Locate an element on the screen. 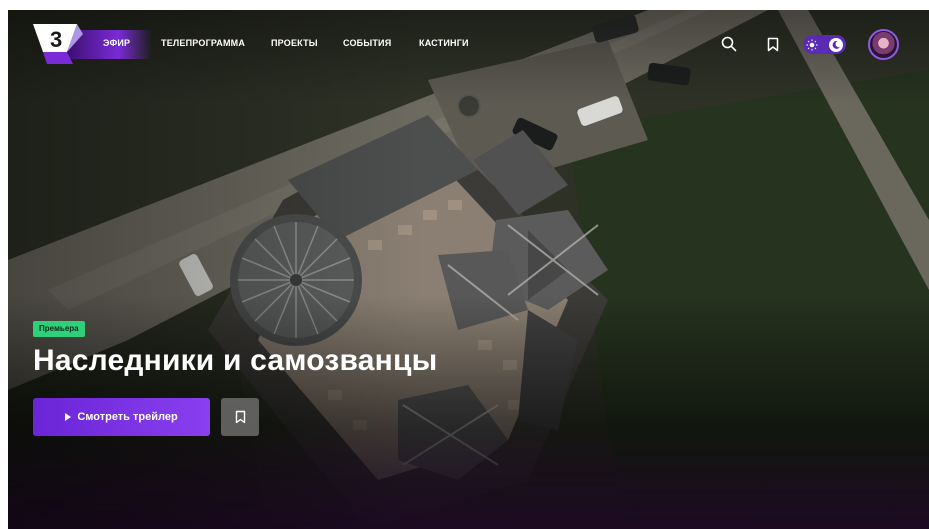  nav-item-proekty: ПРОЕКТЫ is located at coordinates (294, 43).